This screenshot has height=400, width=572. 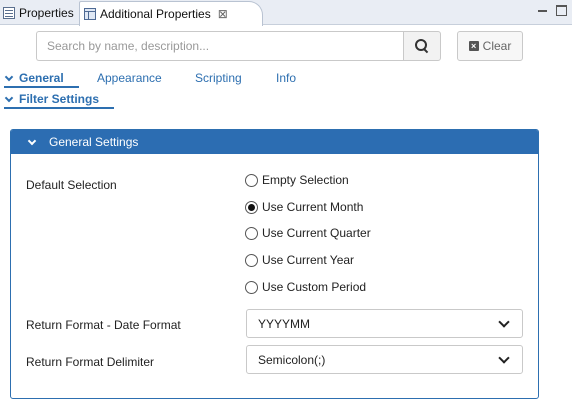 I want to click on delimiter-label: Return Format Delimiter, so click(x=90, y=362).